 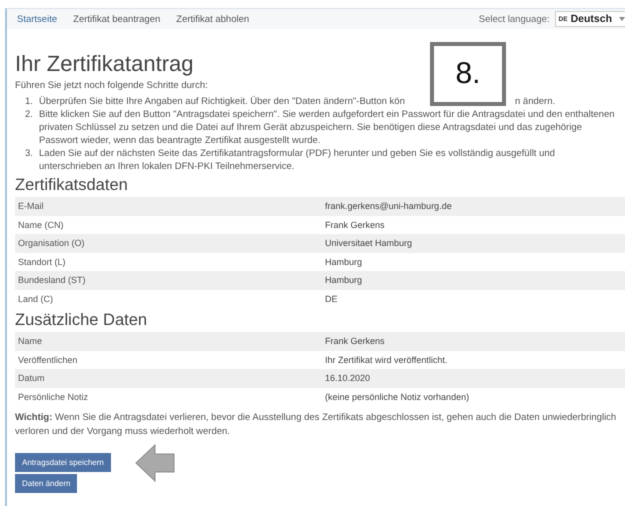 What do you see at coordinates (46, 483) in the screenshot?
I see `edit-button: Daten ändern` at bounding box center [46, 483].